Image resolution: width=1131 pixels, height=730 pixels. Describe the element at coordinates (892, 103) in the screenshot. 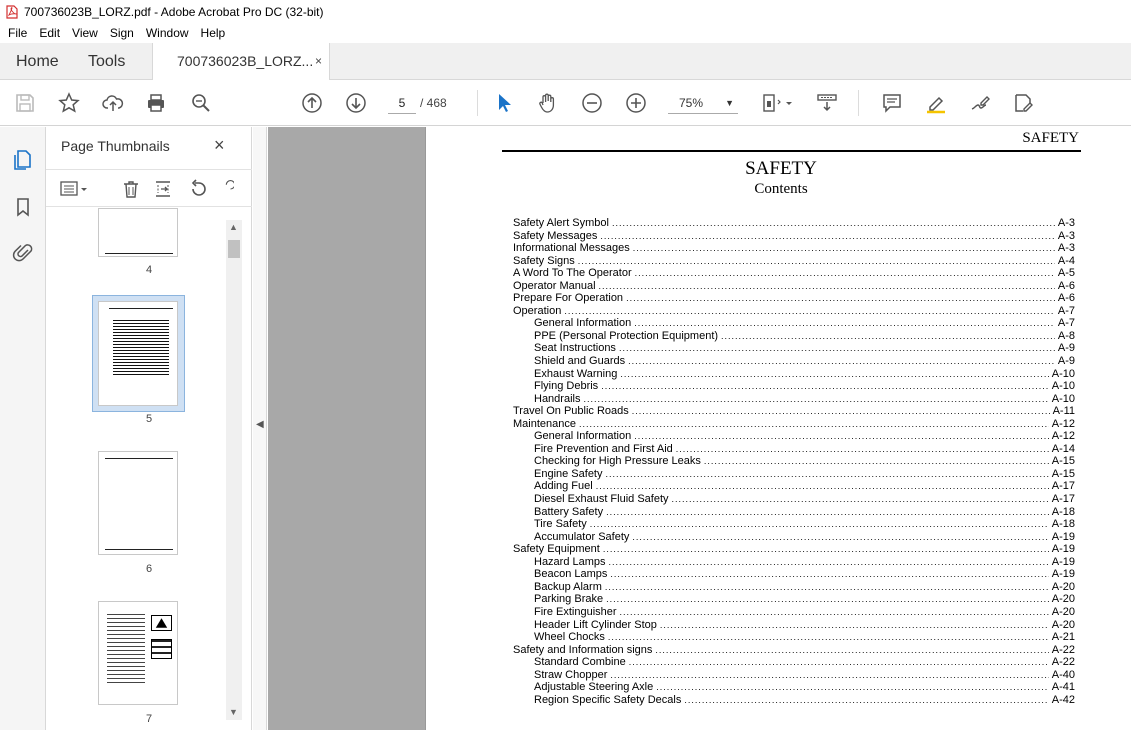

I see `comment-icon` at that location.